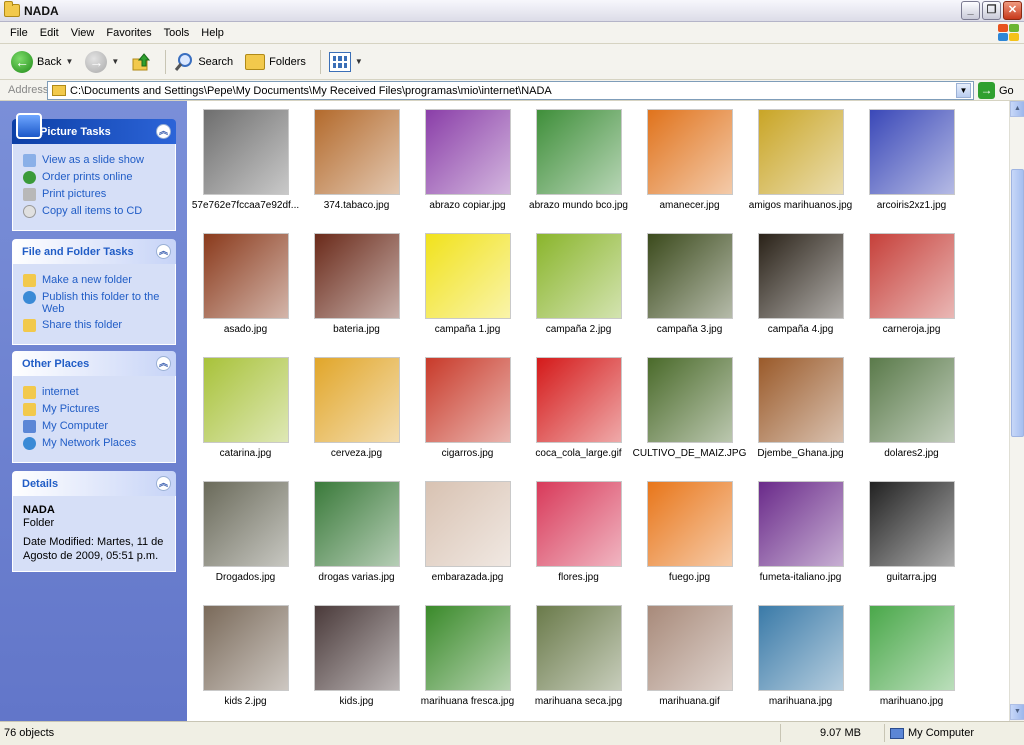 This screenshot has height=745, width=1024. I want to click on file-item: campaña 1.jpg, so click(467, 295).